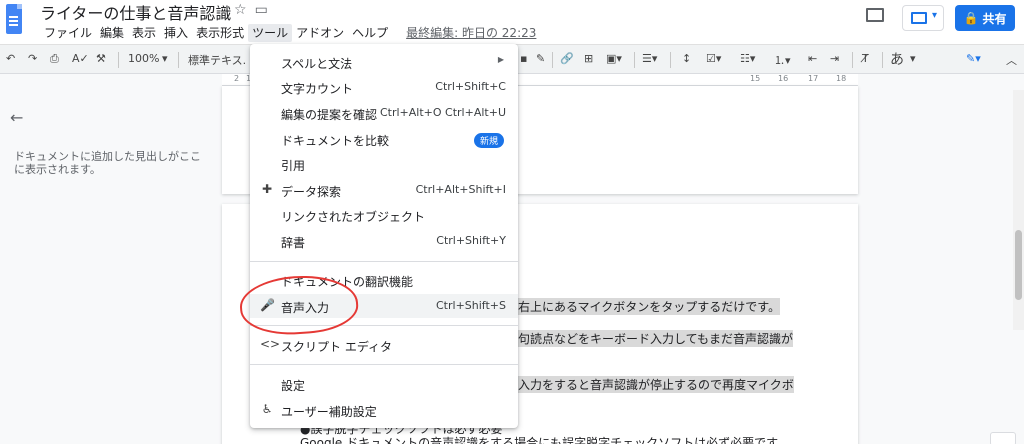  What do you see at coordinates (782, 60) in the screenshot?
I see `numbered-list-icon: ⒈▾` at bounding box center [782, 60].